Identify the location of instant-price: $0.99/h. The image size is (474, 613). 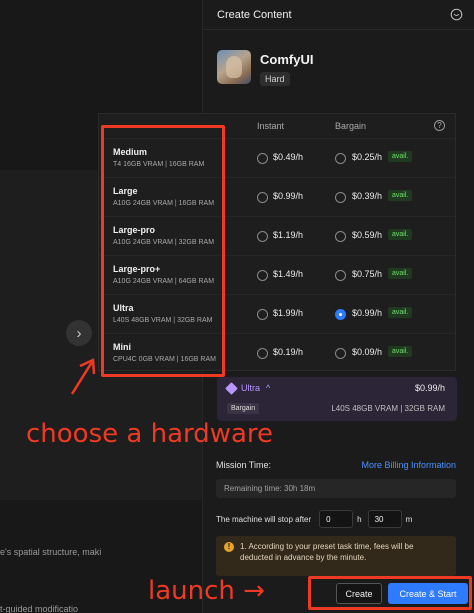
(288, 196).